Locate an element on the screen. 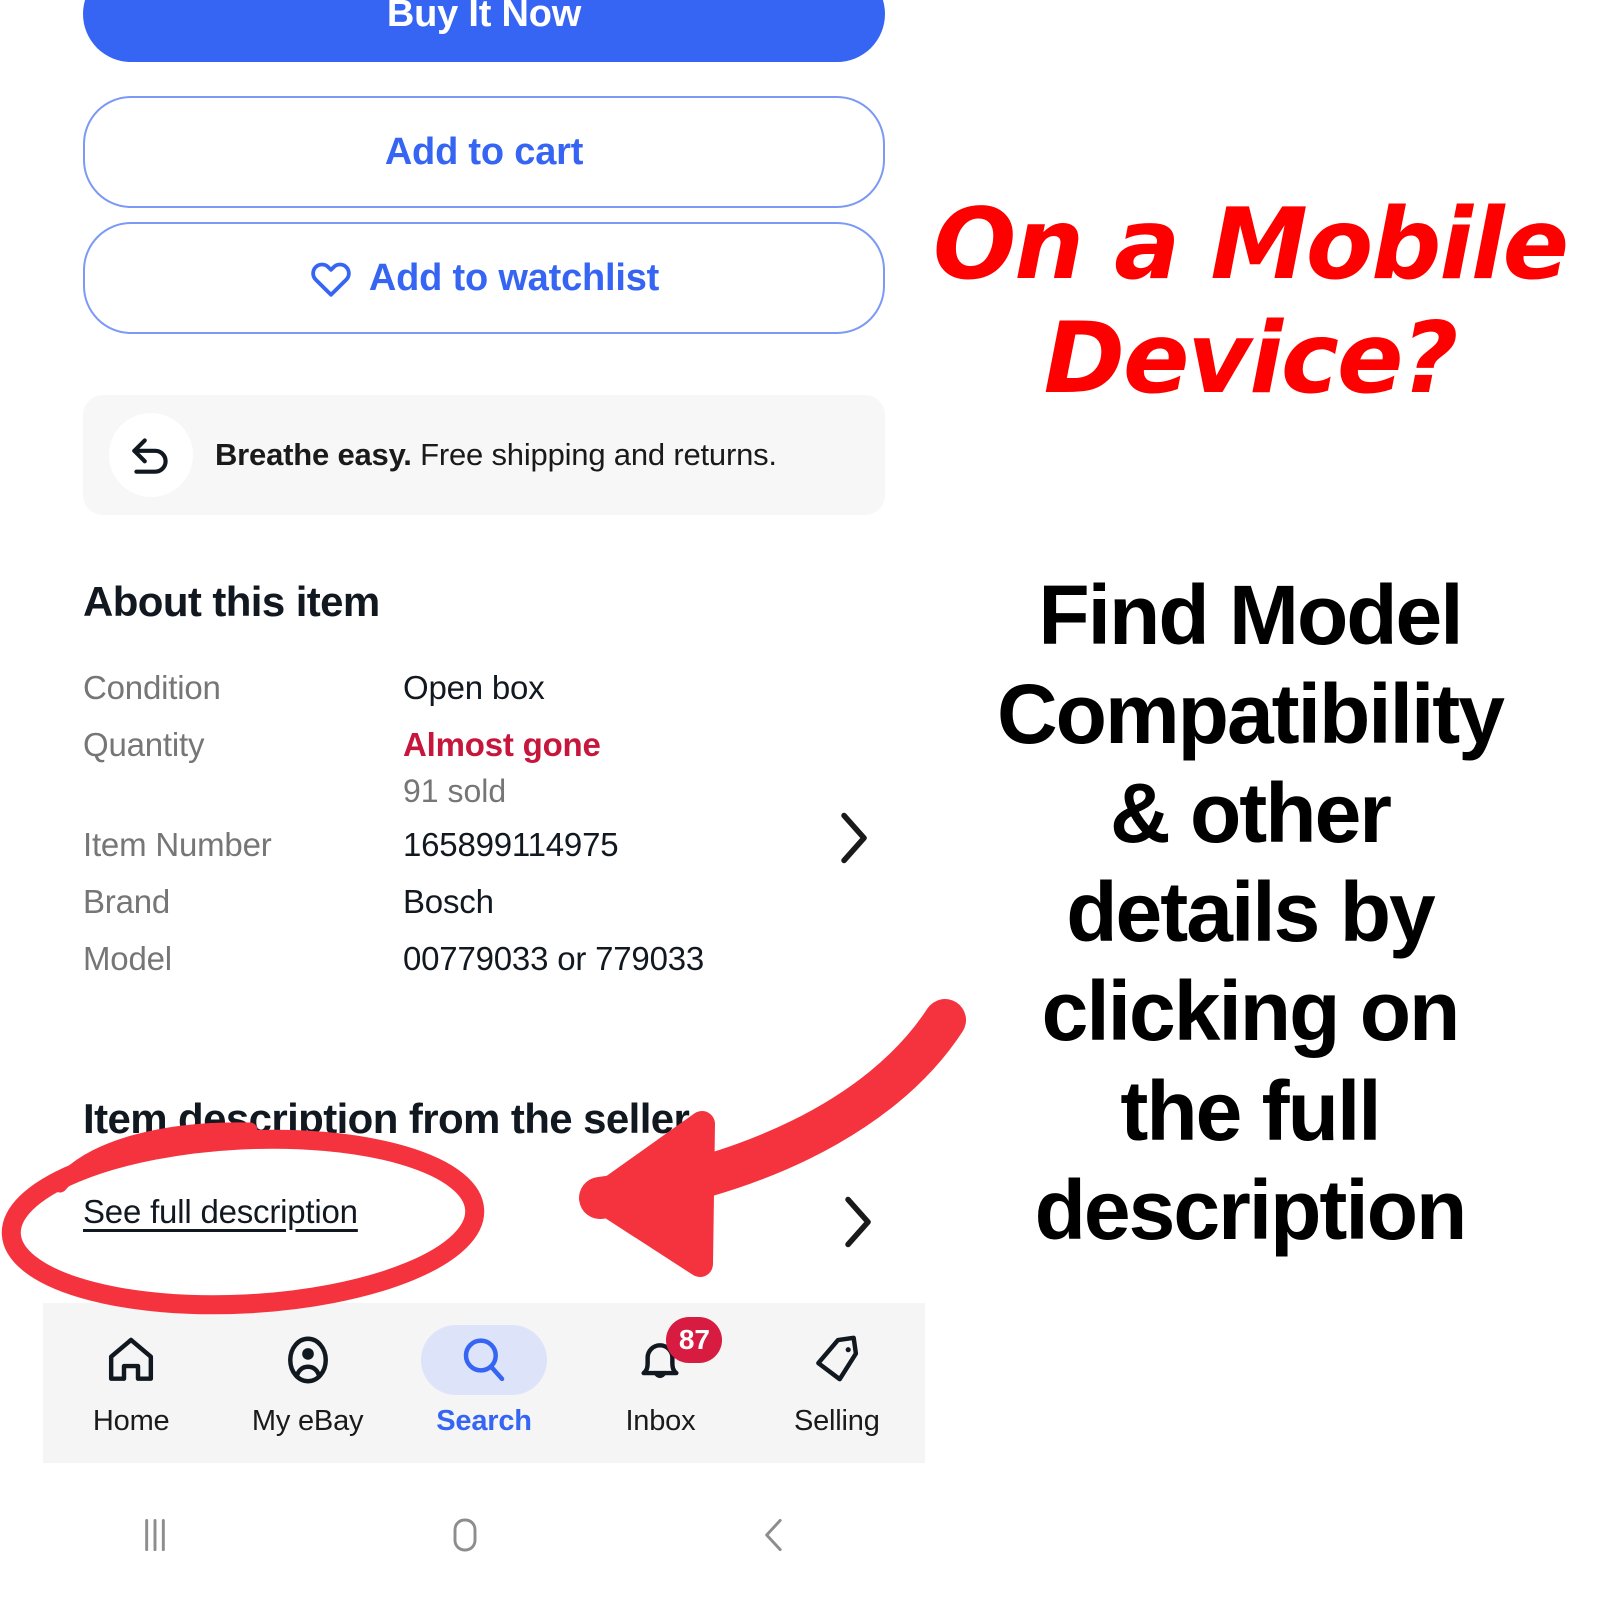 Image resolution: width=1600 pixels, height=1600 pixels. tag-icon is located at coordinates (837, 1360).